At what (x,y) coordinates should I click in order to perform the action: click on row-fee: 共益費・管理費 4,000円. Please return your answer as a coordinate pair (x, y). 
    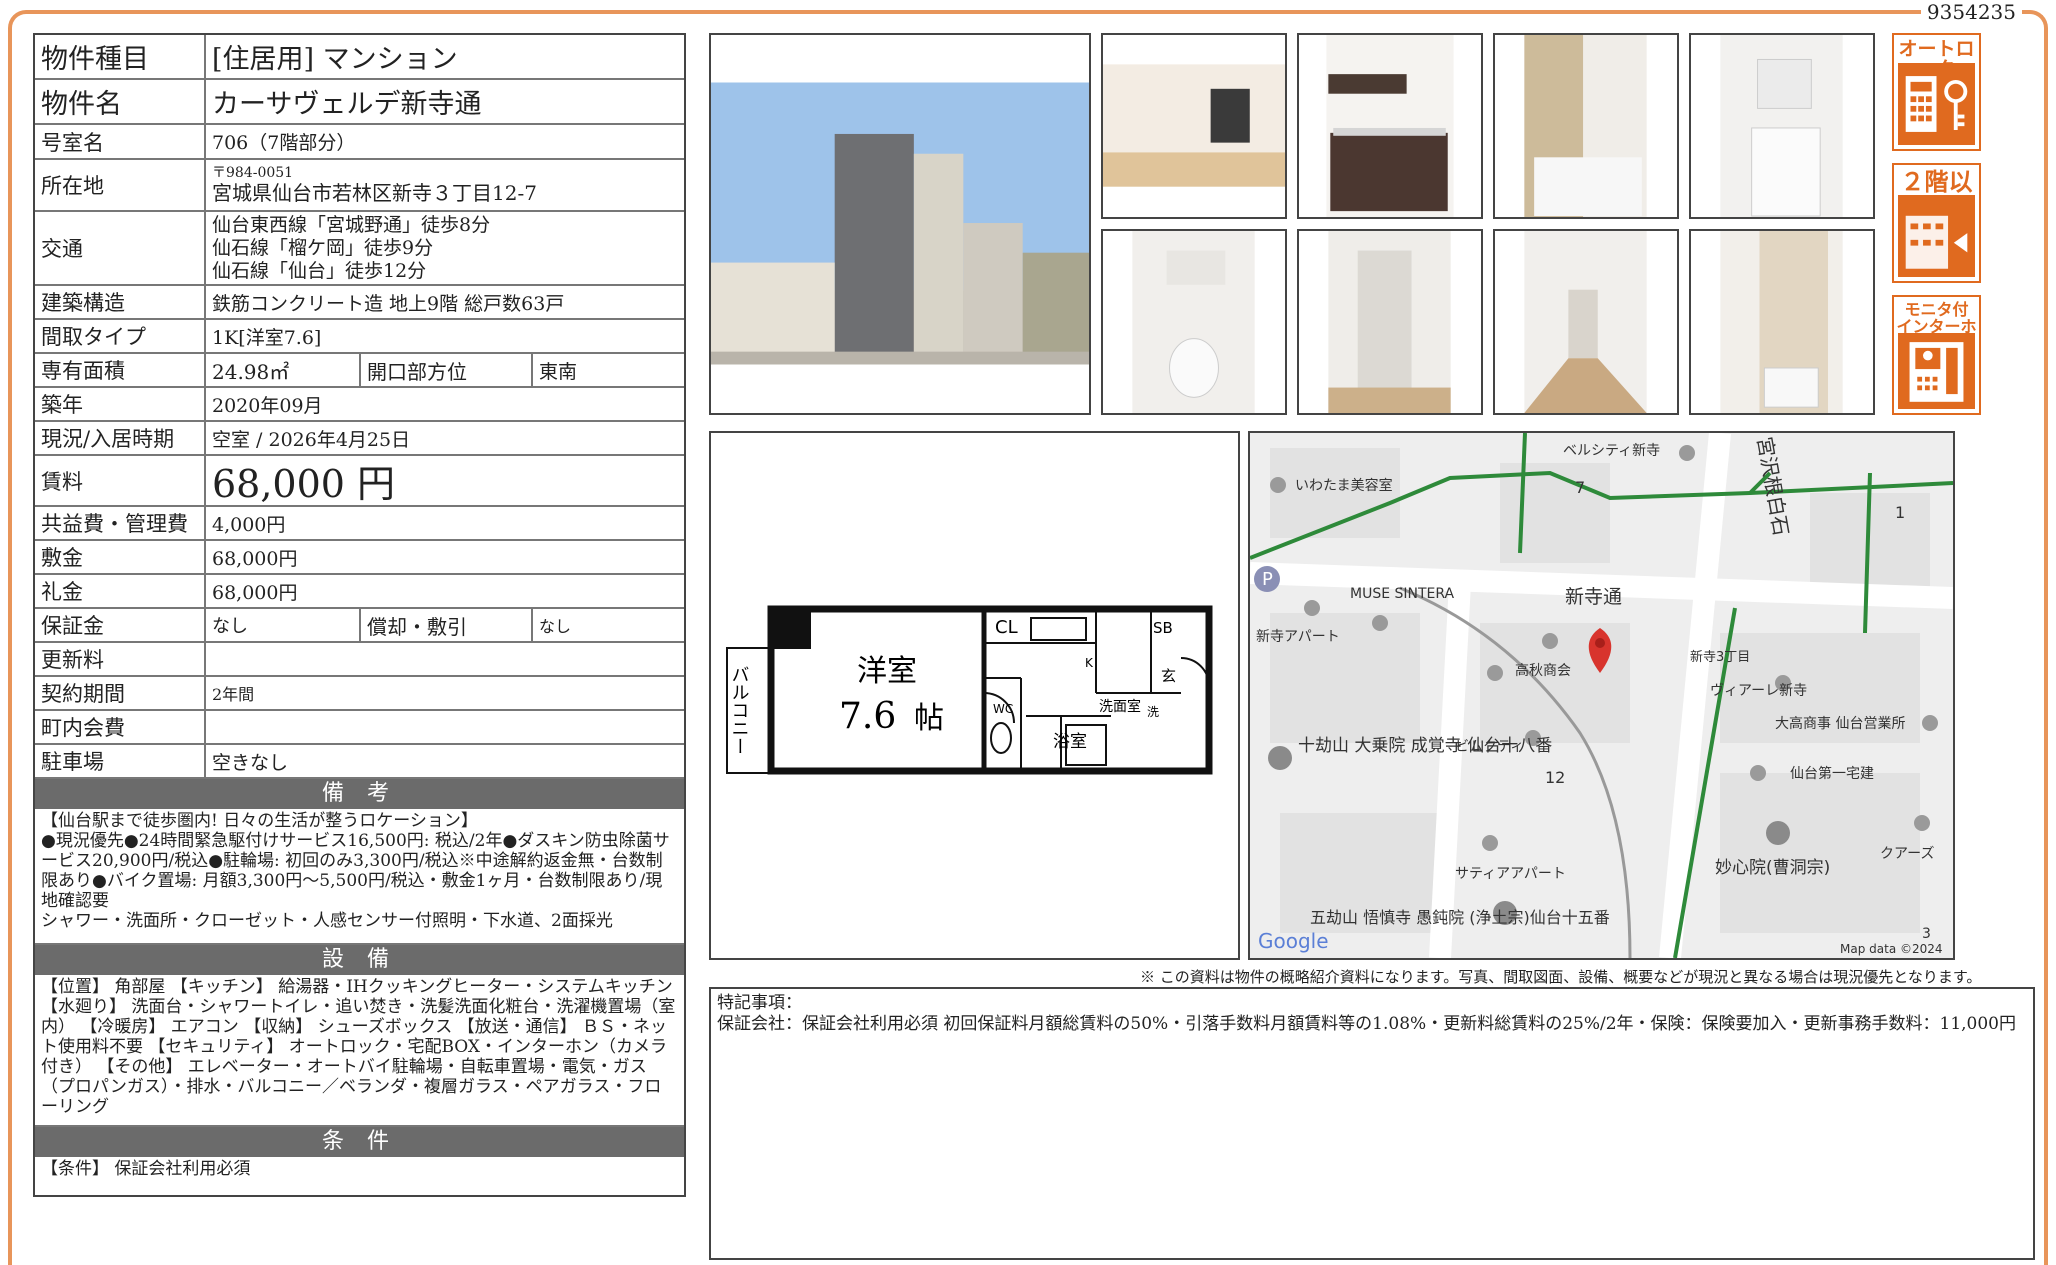
    Looking at the image, I should click on (359, 524).